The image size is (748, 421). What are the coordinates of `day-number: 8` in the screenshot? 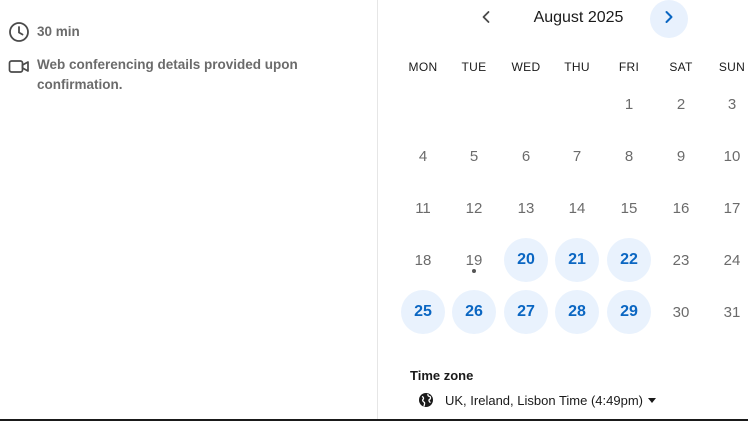 It's located at (629, 156).